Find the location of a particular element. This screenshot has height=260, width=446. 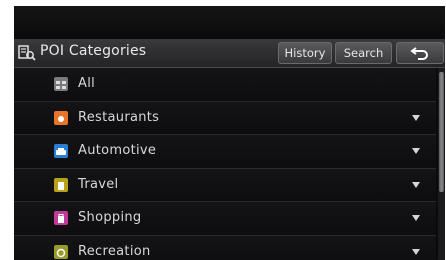

category-label: All is located at coordinates (87, 83).